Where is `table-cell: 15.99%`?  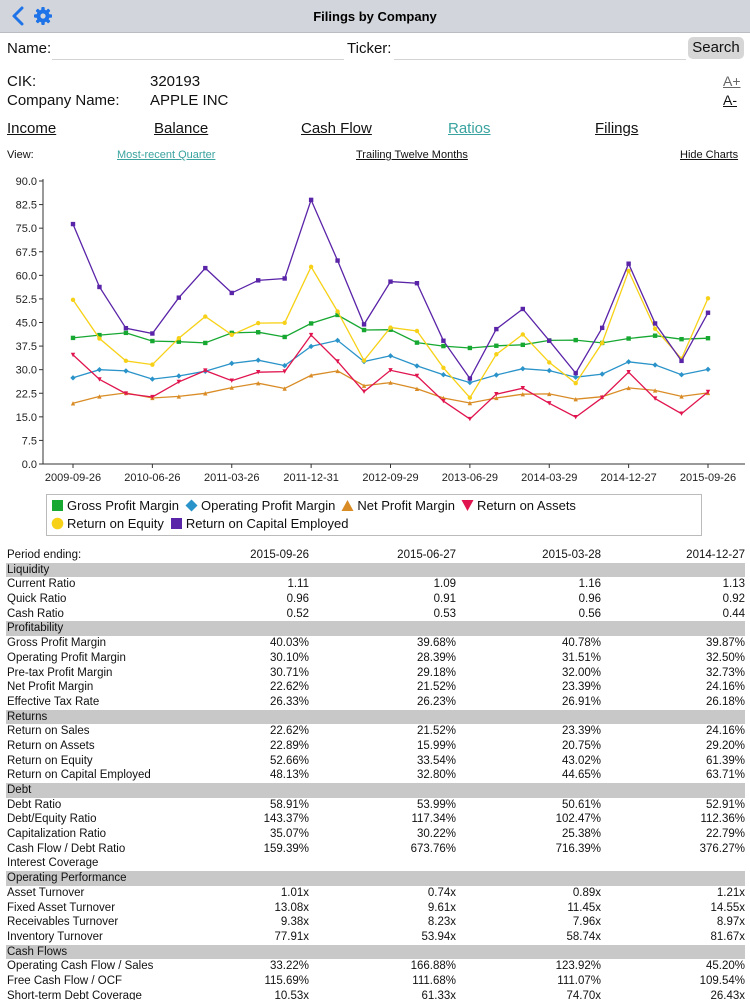 table-cell: 15.99% is located at coordinates (436, 745).